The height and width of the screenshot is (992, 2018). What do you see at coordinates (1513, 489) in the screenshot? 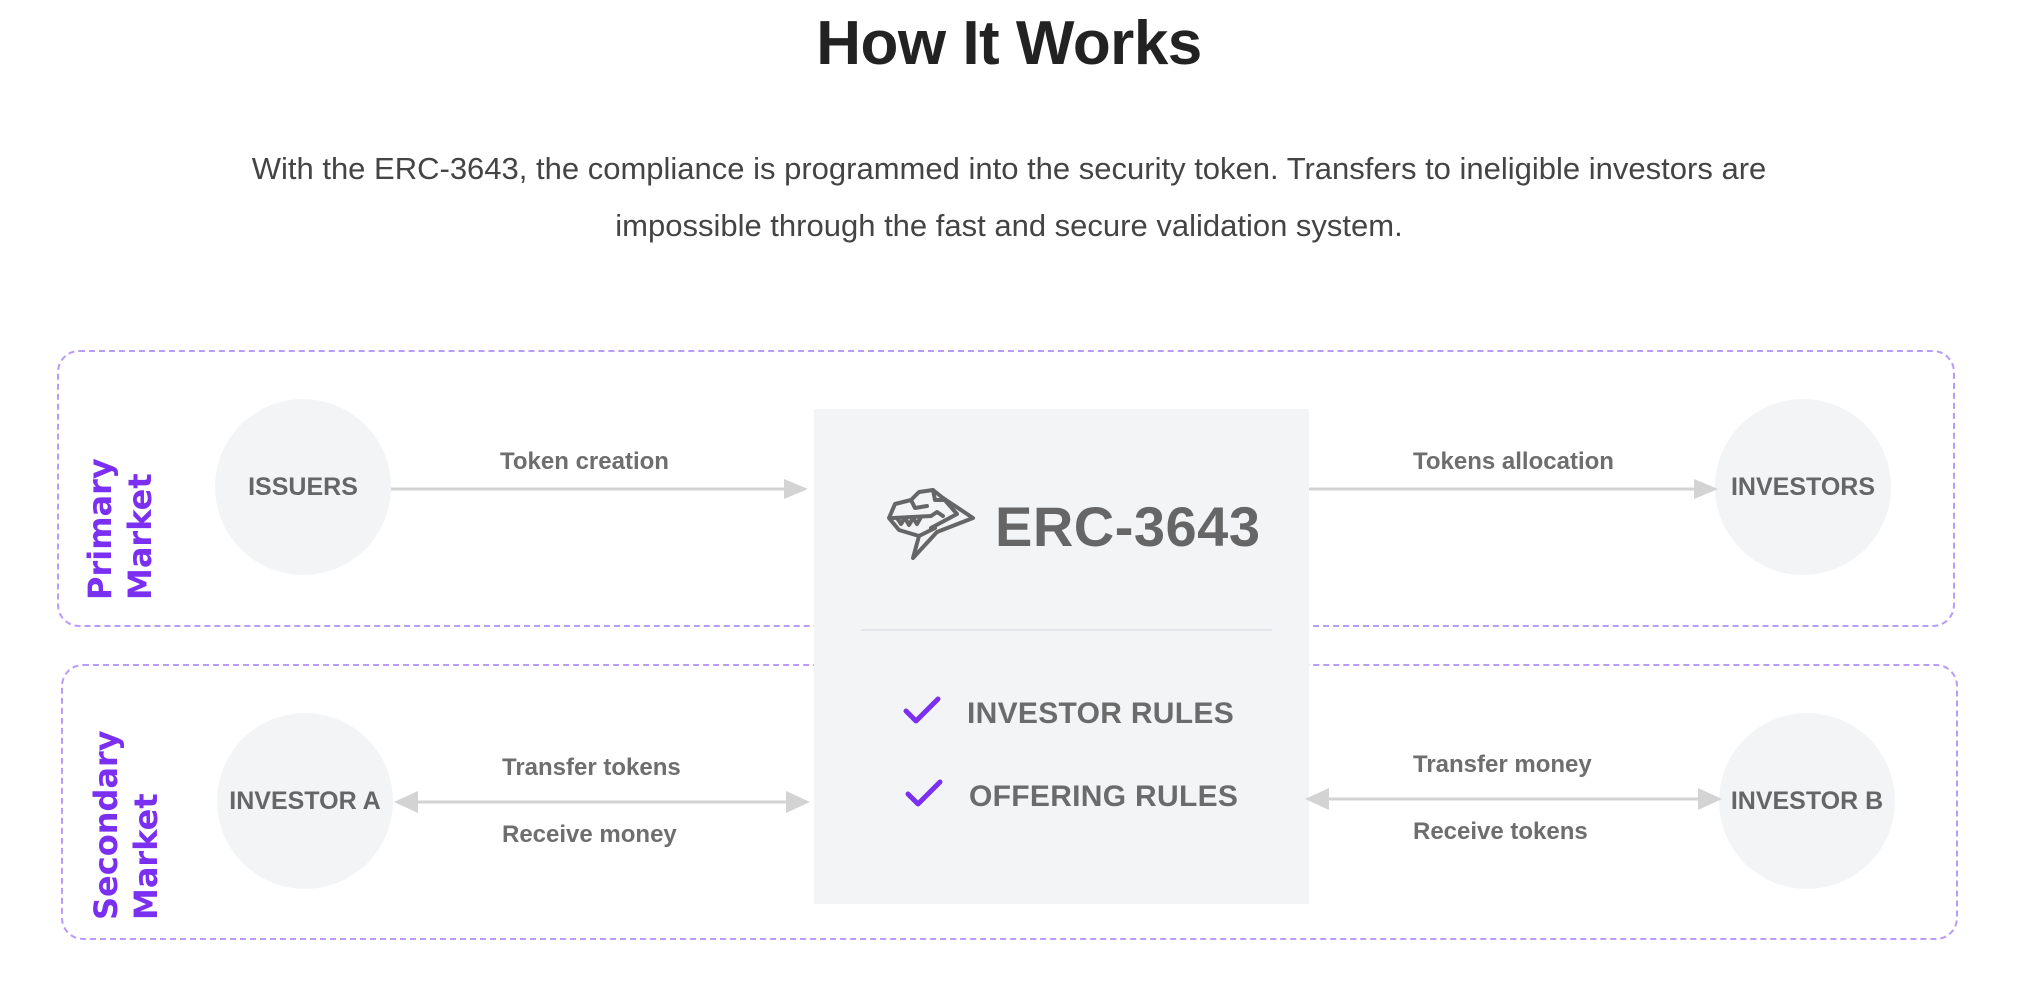
I see `arrow-tokens-allocation` at bounding box center [1513, 489].